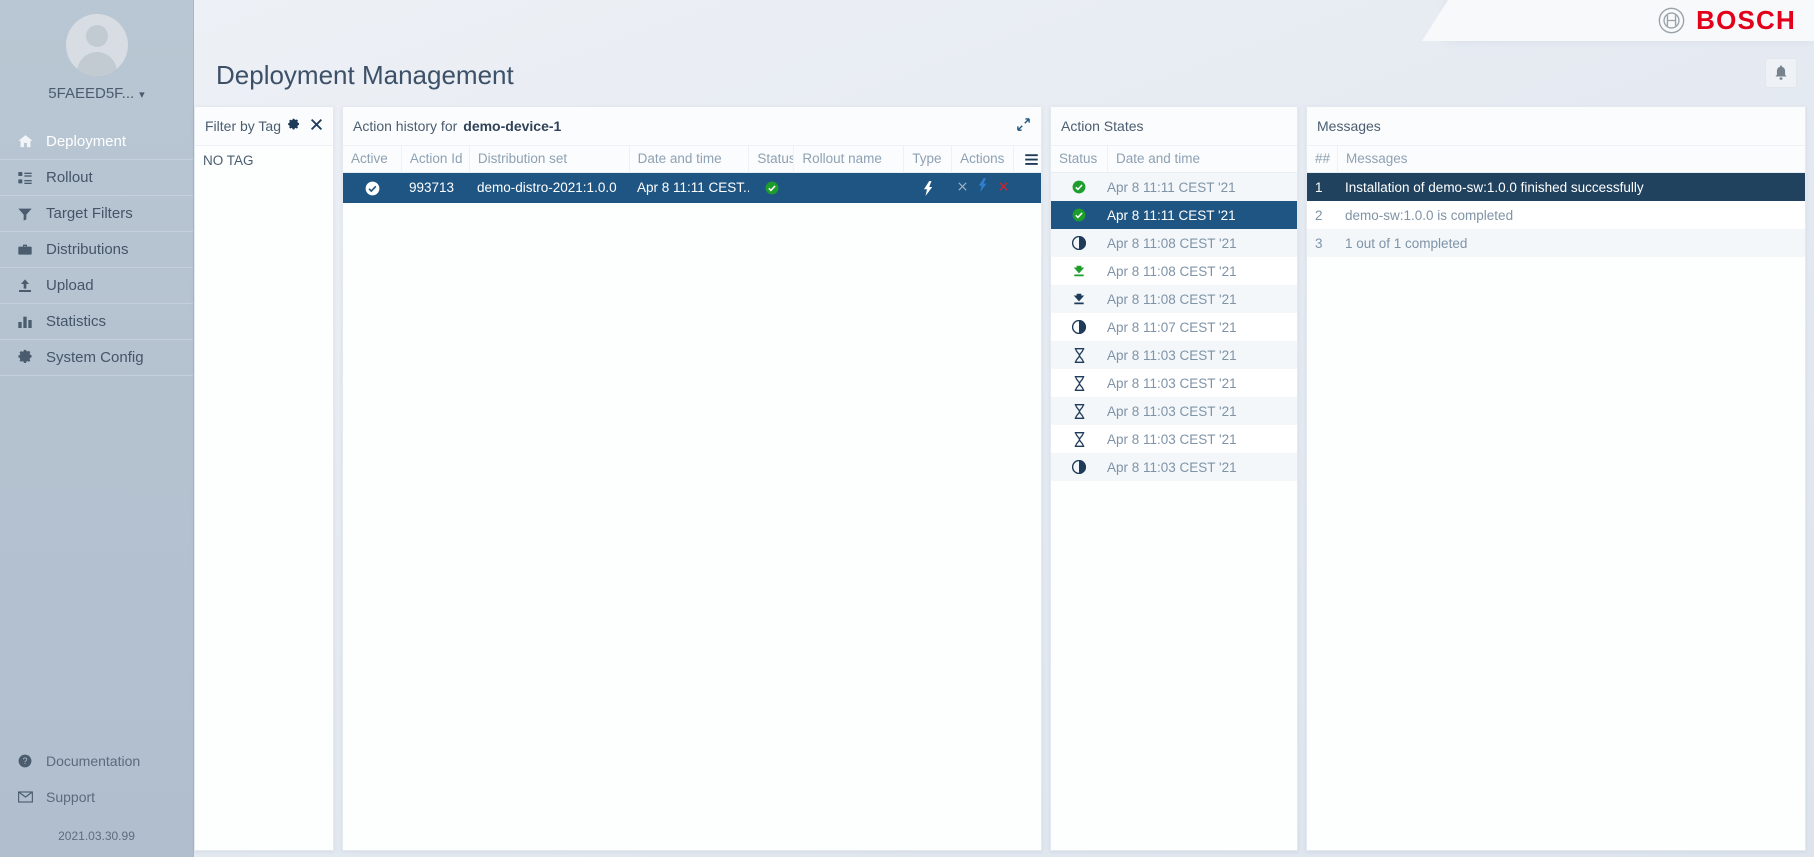 Image resolution: width=1814 pixels, height=857 pixels. I want to click on chevron-down-icon: ▾, so click(142, 95).